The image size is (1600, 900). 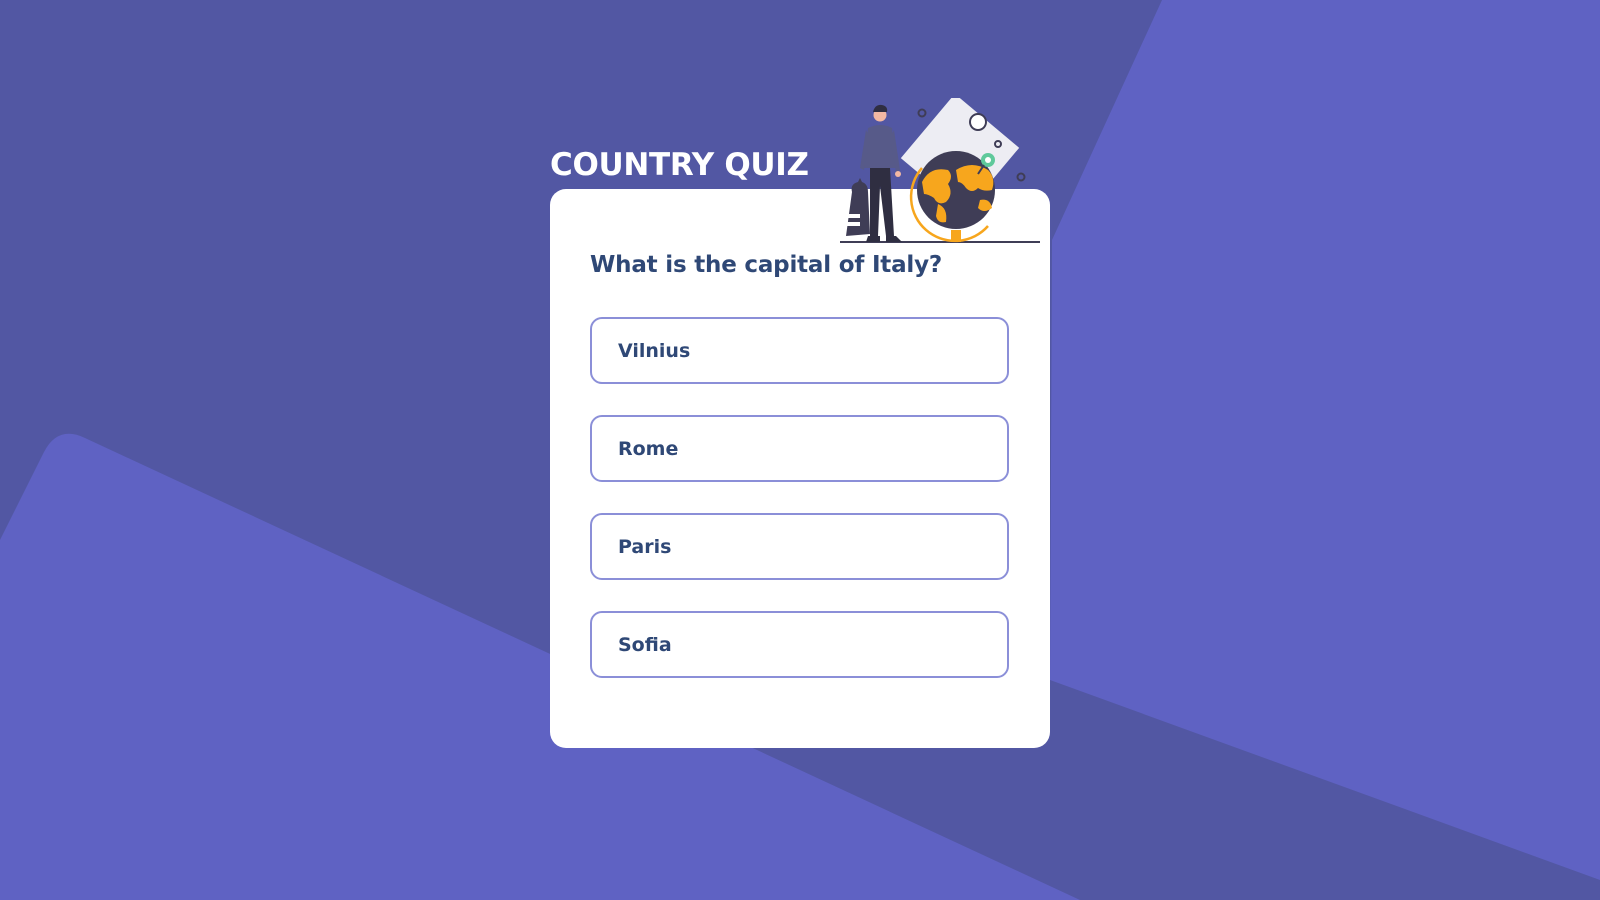 I want to click on answer-options: Vilnius Rome Paris Sofia, so click(x=799, y=513).